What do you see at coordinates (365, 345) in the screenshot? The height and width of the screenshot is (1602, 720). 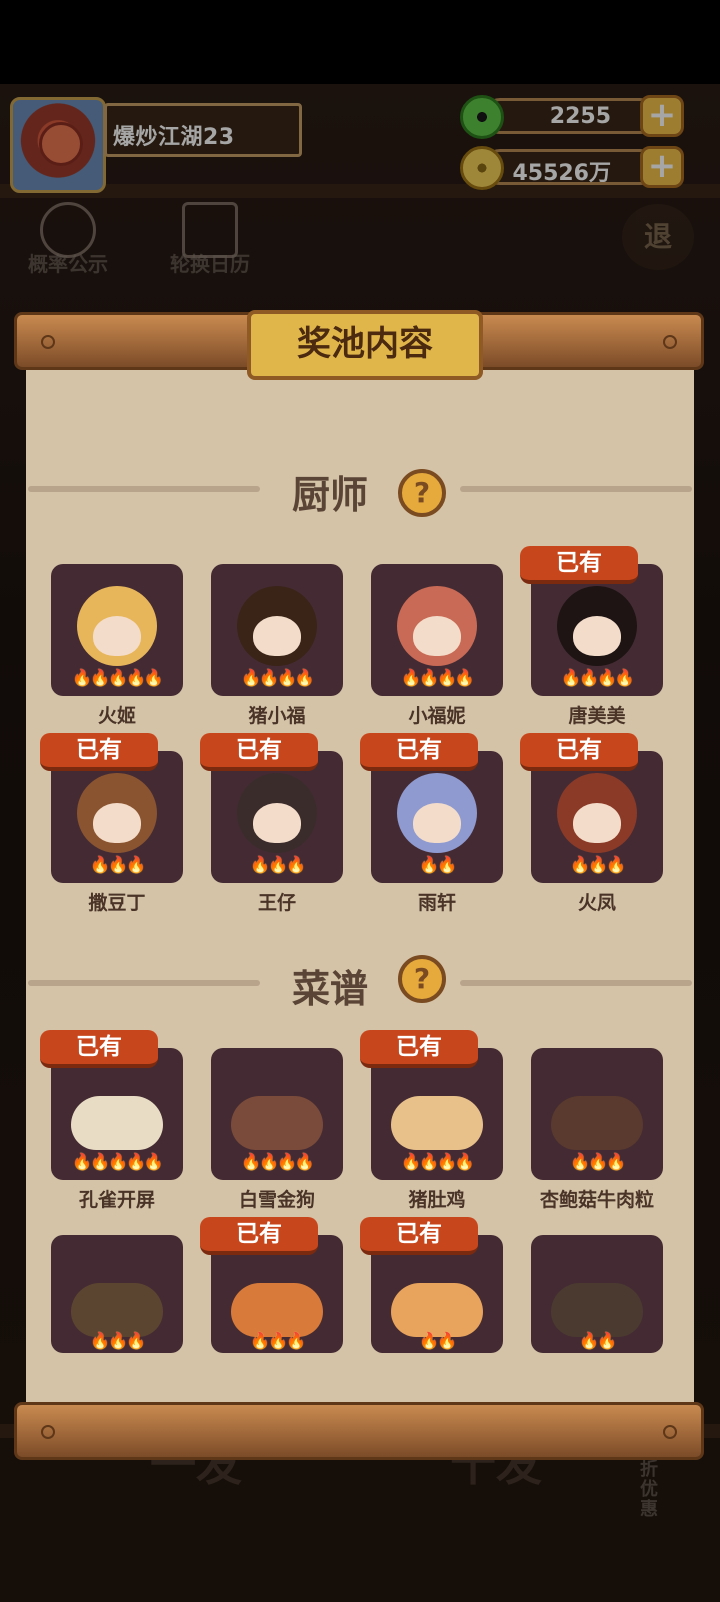 I see `panel-title: 奖池内容` at bounding box center [365, 345].